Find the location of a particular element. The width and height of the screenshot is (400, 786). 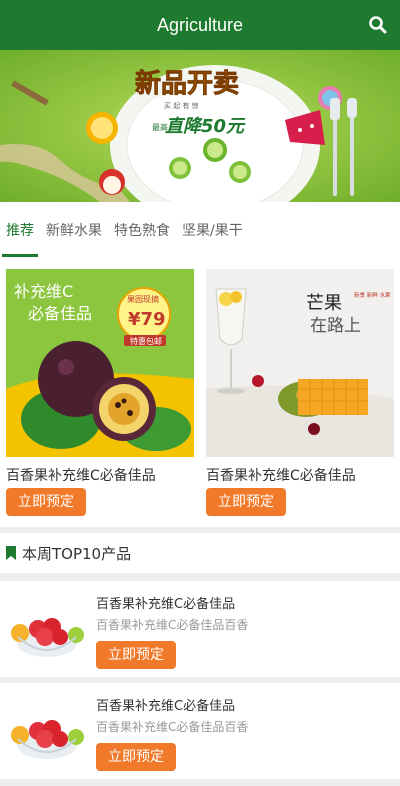

product-image-passion-fruit: 补充维C 必备佳品 果园现摘 ¥79 特惠包邮 is located at coordinates (100, 363).